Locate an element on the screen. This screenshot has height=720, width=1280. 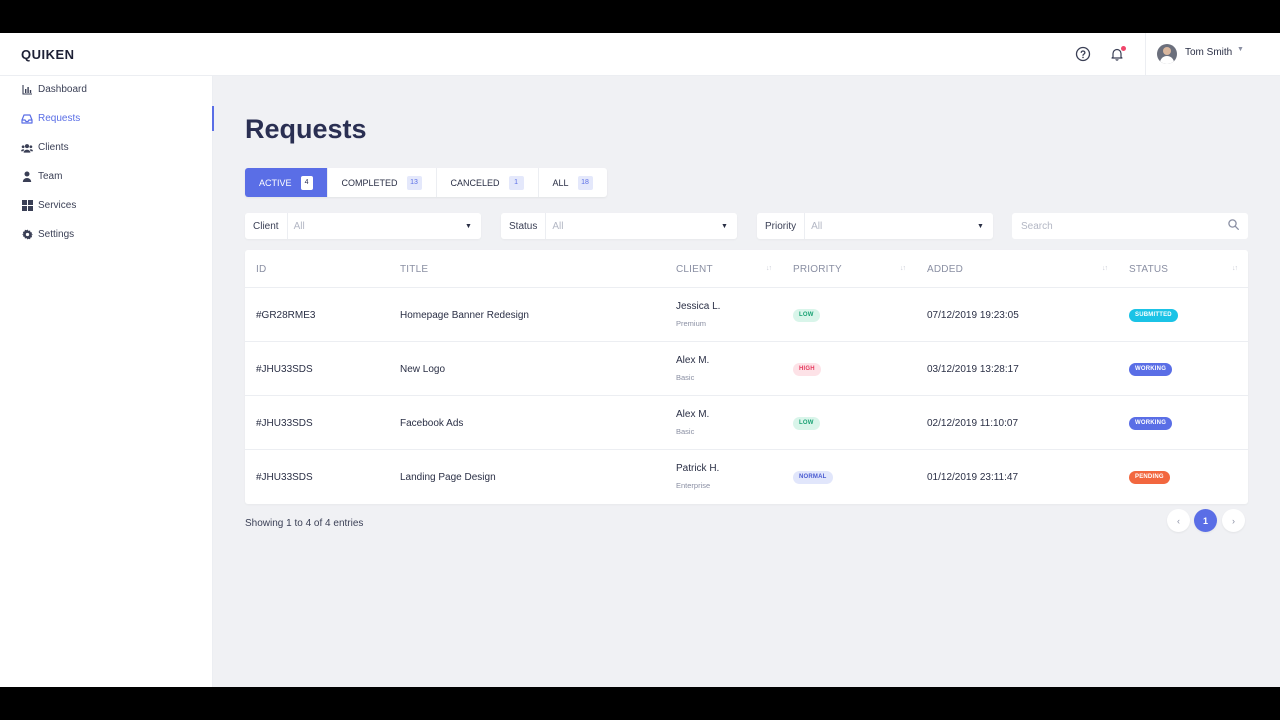
column-header-title: TITLE is located at coordinates (414, 269).